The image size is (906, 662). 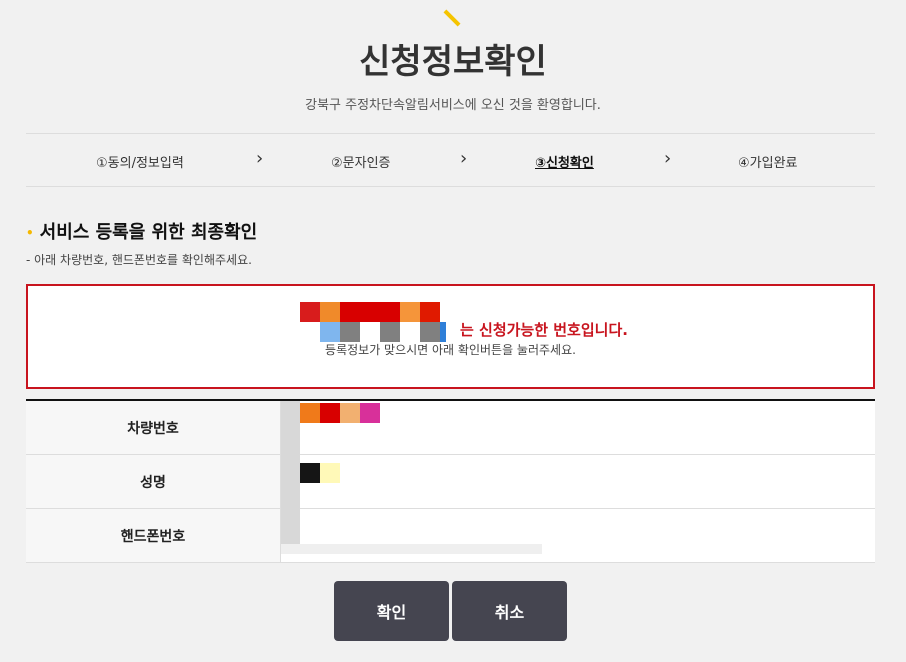 What do you see at coordinates (453, 62) in the screenshot?
I see `page-title: 신청정보확인` at bounding box center [453, 62].